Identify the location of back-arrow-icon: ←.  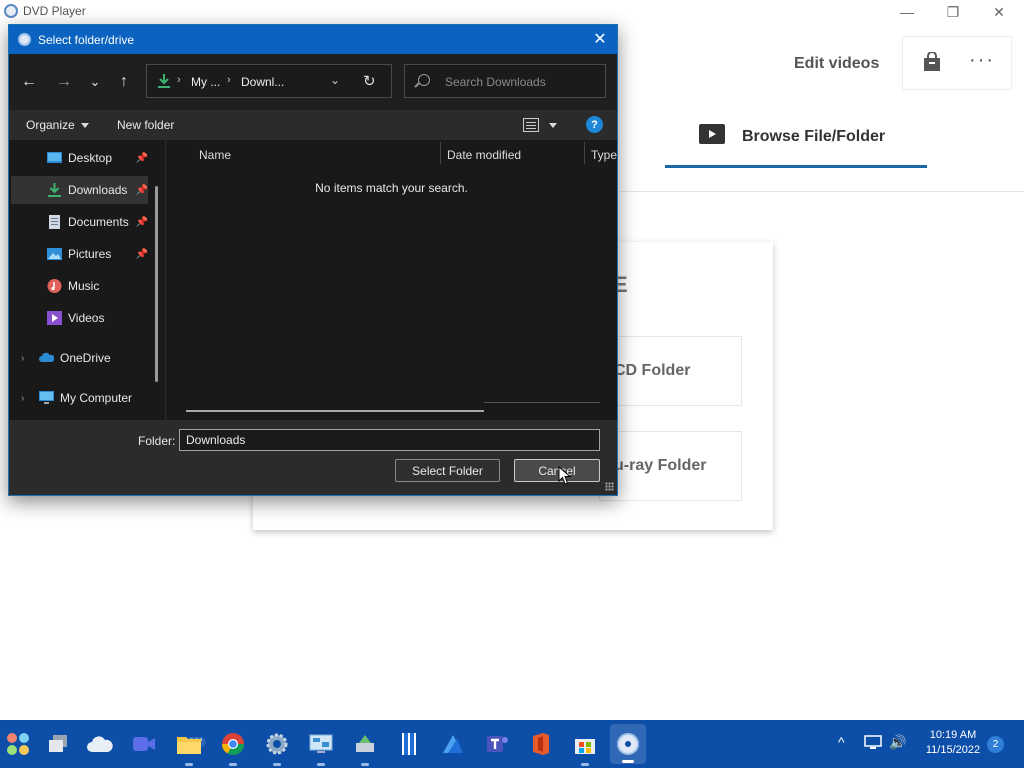
(29, 82).